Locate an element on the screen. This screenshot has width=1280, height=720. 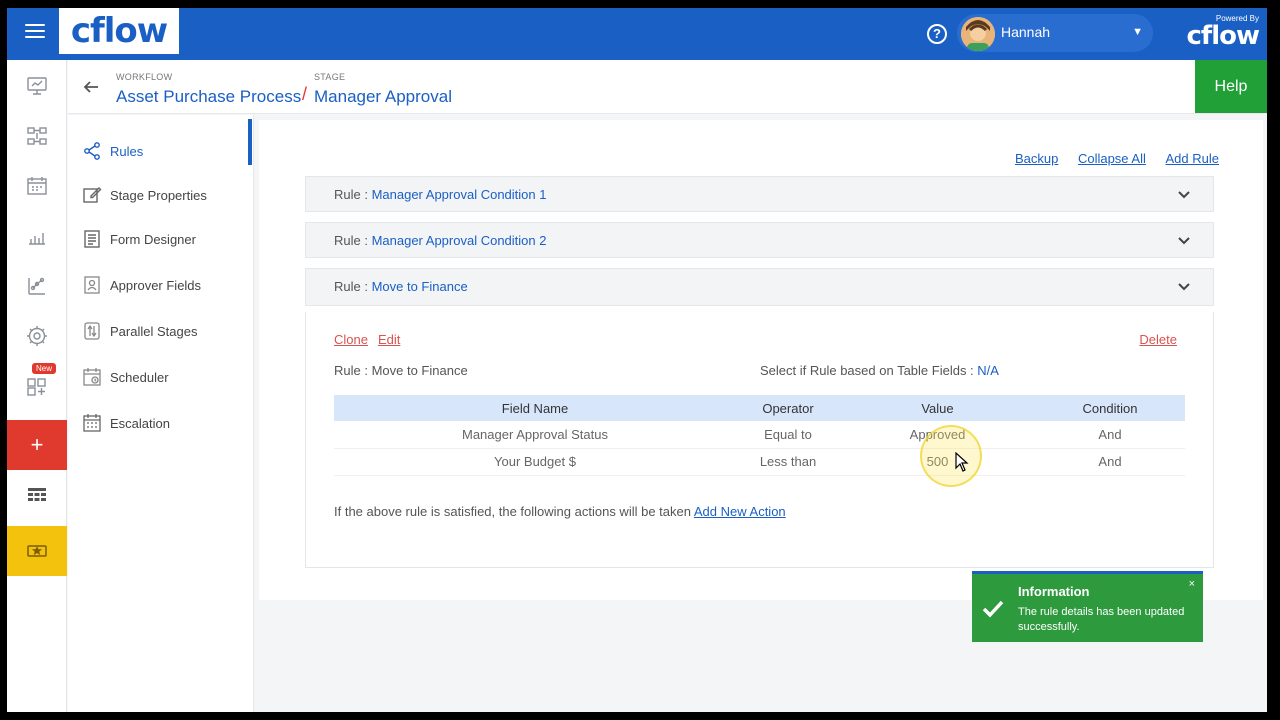
edit-icon is located at coordinates (92, 195).